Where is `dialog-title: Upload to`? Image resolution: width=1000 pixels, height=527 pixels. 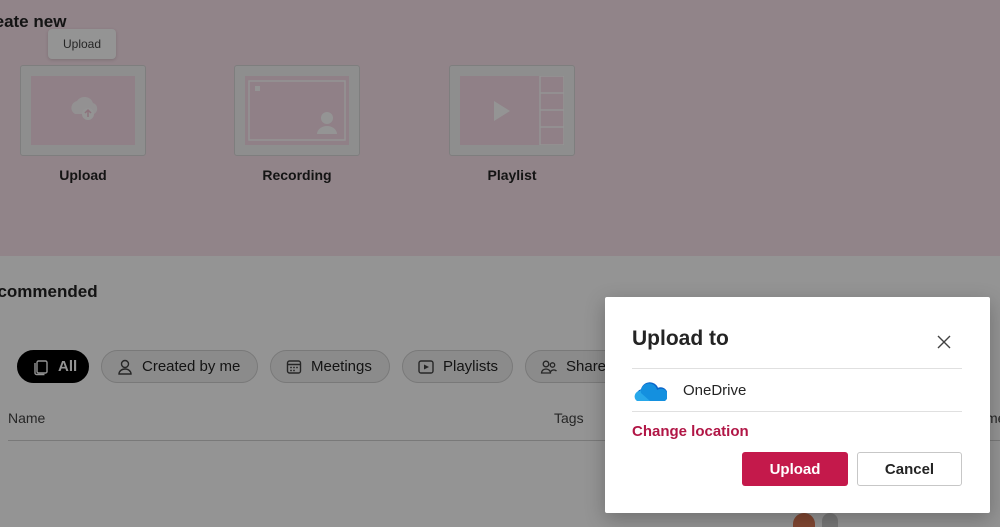
dialog-title: Upload to is located at coordinates (680, 338).